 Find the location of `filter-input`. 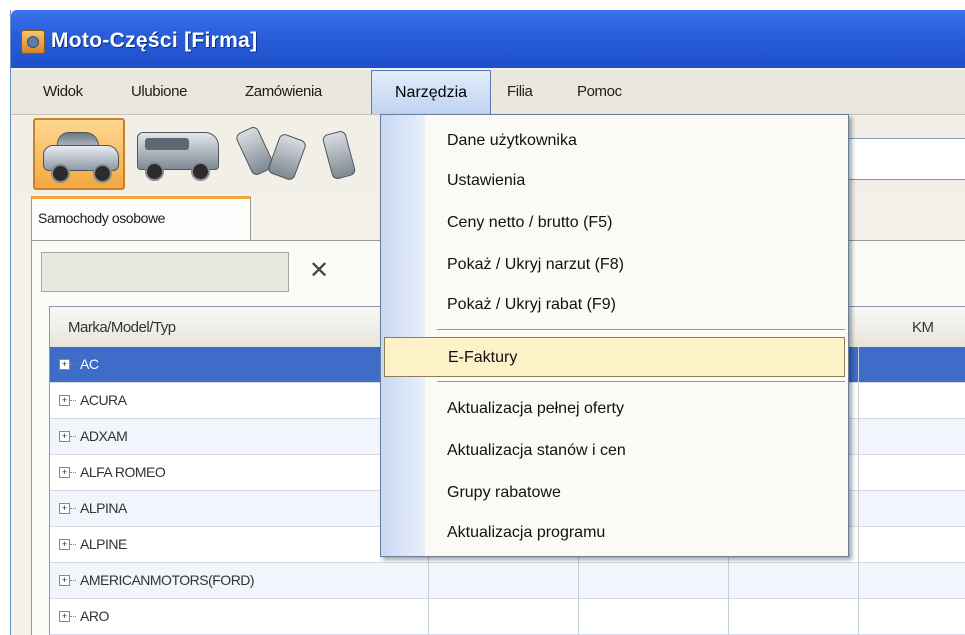

filter-input is located at coordinates (165, 272).